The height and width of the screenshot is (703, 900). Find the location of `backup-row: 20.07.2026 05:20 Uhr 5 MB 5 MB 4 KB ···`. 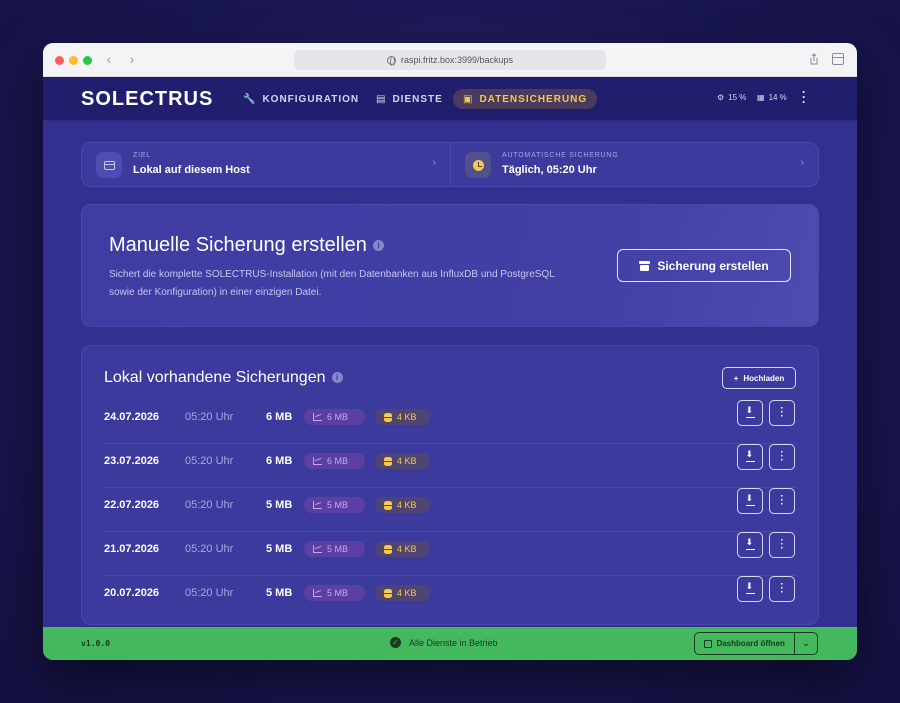

backup-row: 20.07.2026 05:20 Uhr 5 MB 5 MB 4 KB ··· is located at coordinates (450, 598).